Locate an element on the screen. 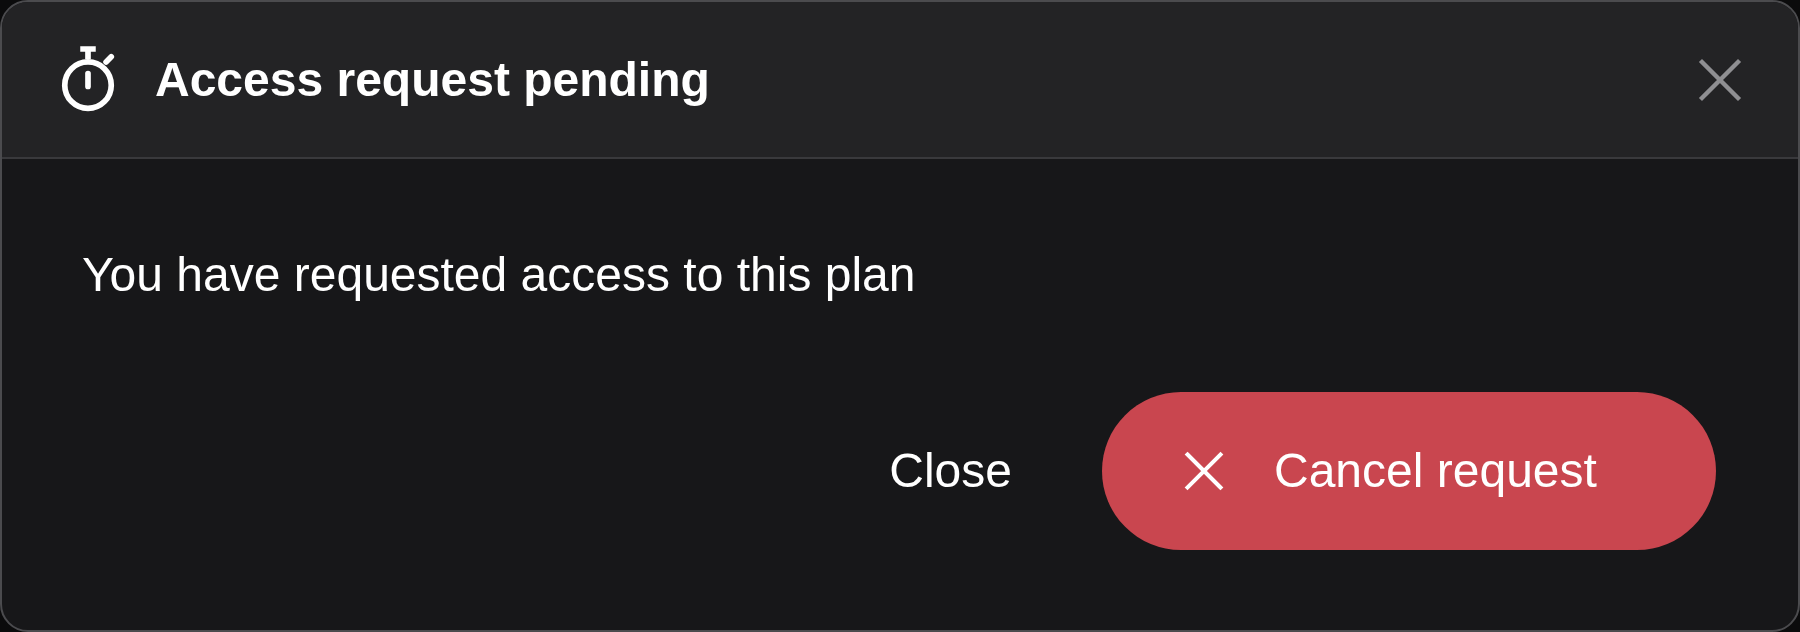 The width and height of the screenshot is (1800, 632). cancel-request-button: Cancel request is located at coordinates (1409, 471).